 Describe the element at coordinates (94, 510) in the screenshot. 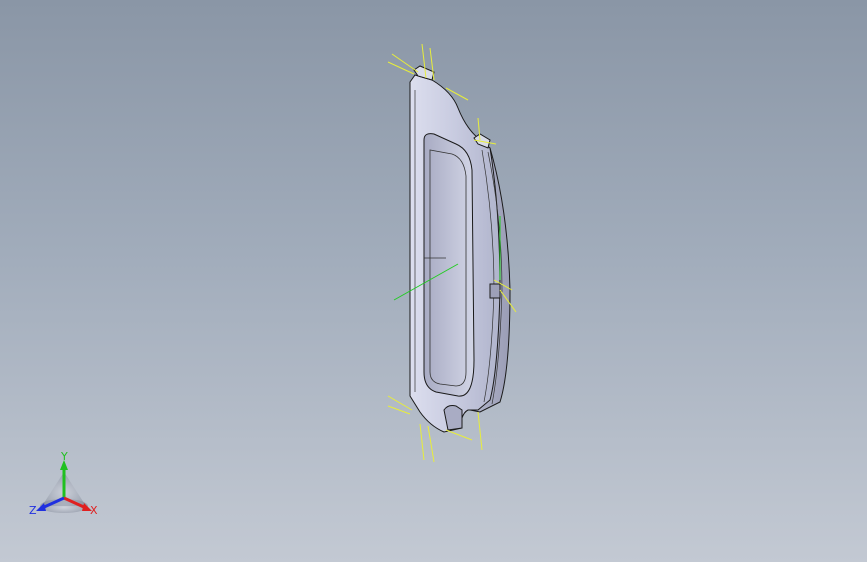

I see `triad-x-label: X` at that location.